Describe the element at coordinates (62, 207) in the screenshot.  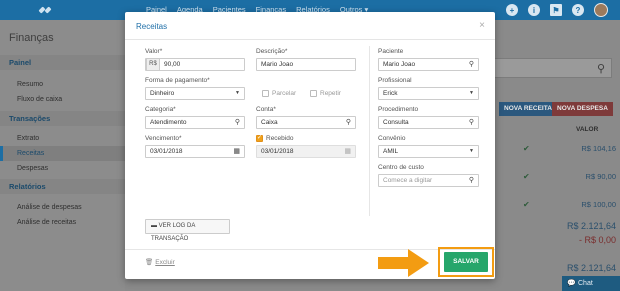
I see `sidebar-item-analise-despesas: Análise de despesas` at that location.